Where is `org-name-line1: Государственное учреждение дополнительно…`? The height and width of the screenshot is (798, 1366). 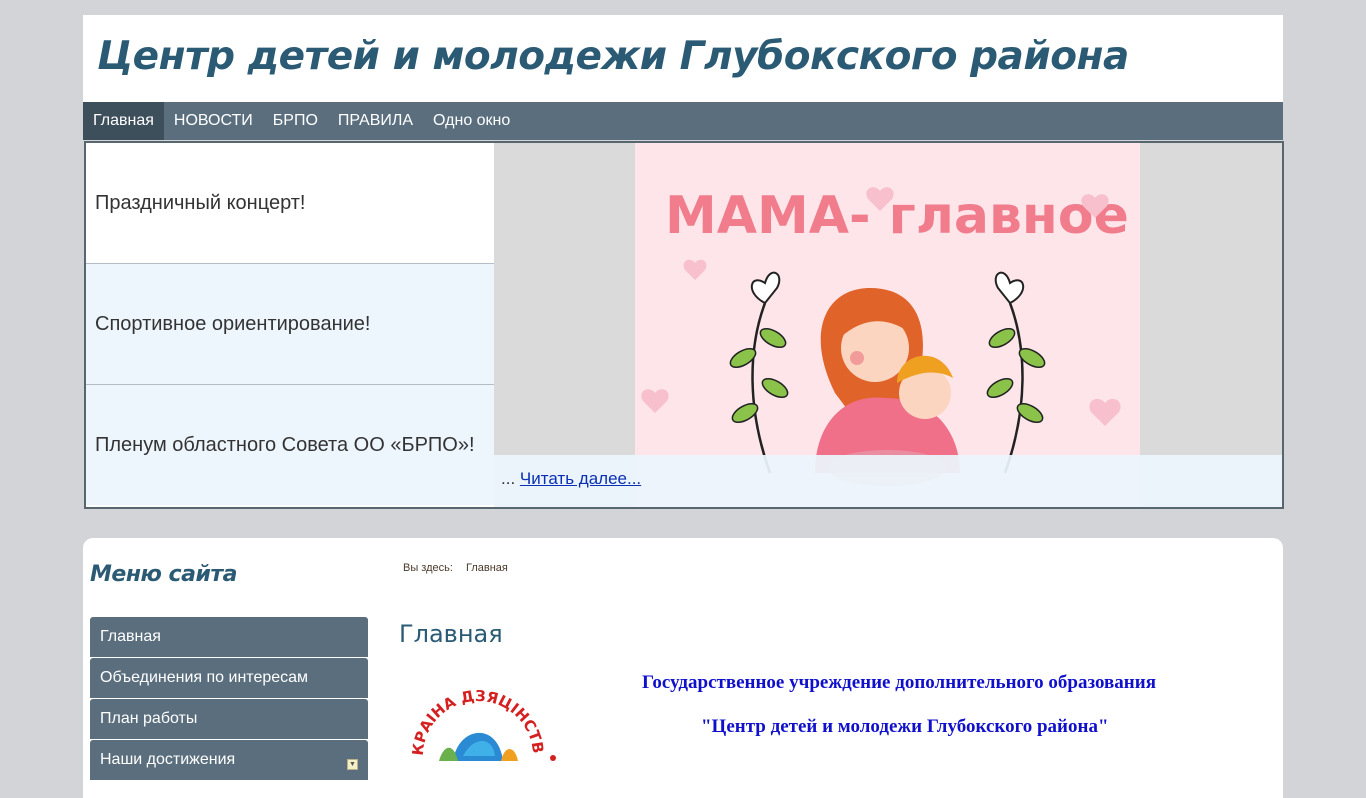
org-name-line1: Государственное учреждение дополнительно… is located at coordinates (899, 682).